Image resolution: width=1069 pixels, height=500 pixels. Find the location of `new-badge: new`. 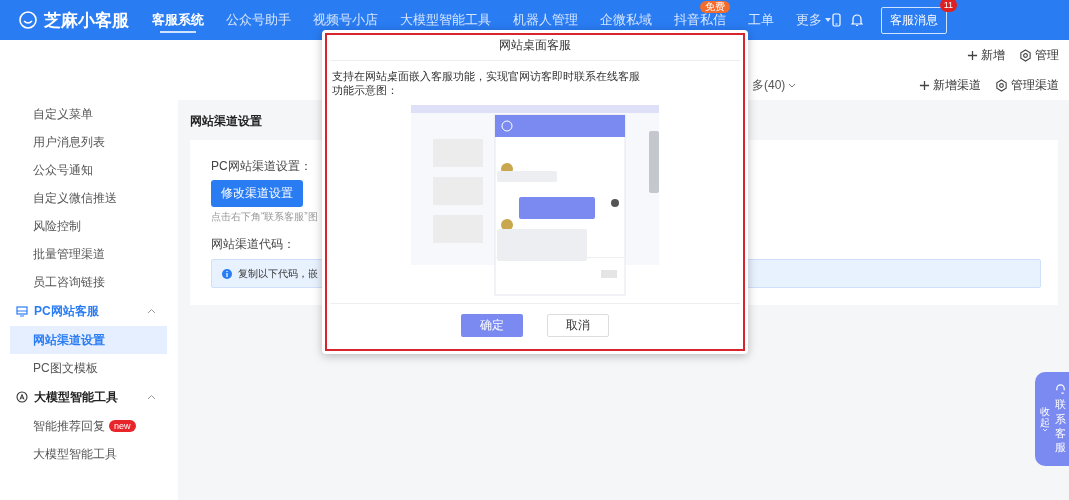

new-badge: new is located at coordinates (122, 426).